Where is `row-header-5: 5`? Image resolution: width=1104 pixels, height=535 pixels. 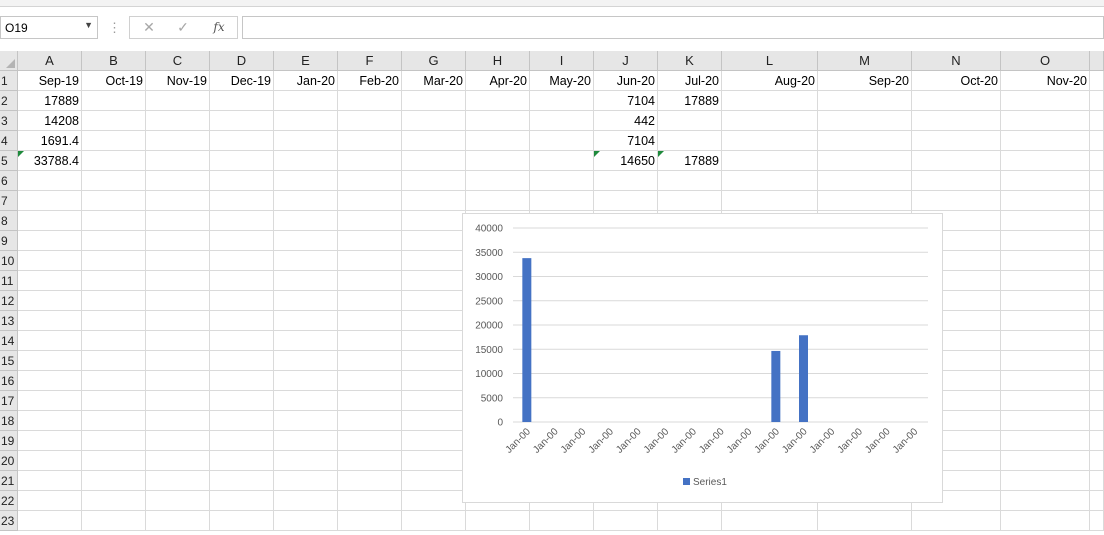
row-header-5: 5 is located at coordinates (9, 161).